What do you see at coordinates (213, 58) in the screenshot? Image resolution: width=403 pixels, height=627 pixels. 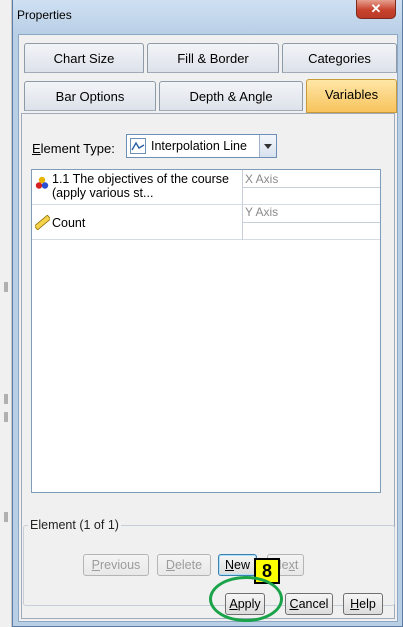 I see `tab-fill-border: Fill & Border` at bounding box center [213, 58].